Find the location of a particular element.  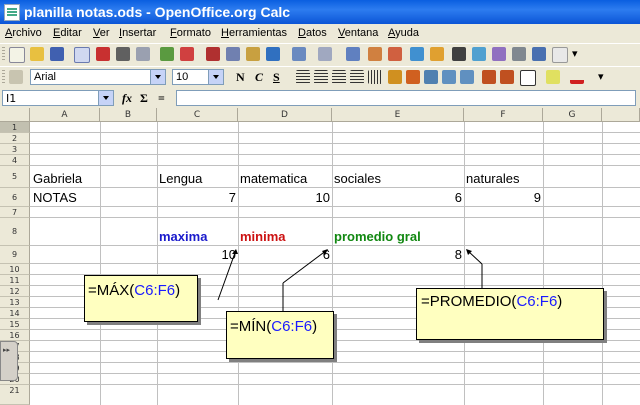

max-callout-func: =MÁX( is located at coordinates (111, 290).